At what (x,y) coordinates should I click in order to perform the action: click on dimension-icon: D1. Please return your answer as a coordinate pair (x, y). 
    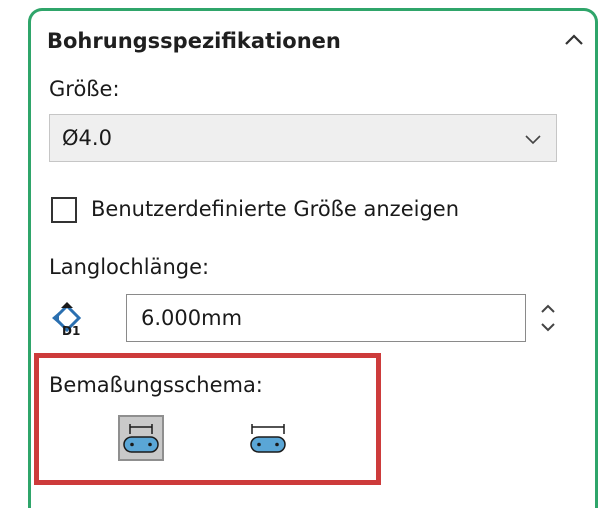
    Looking at the image, I should click on (67, 318).